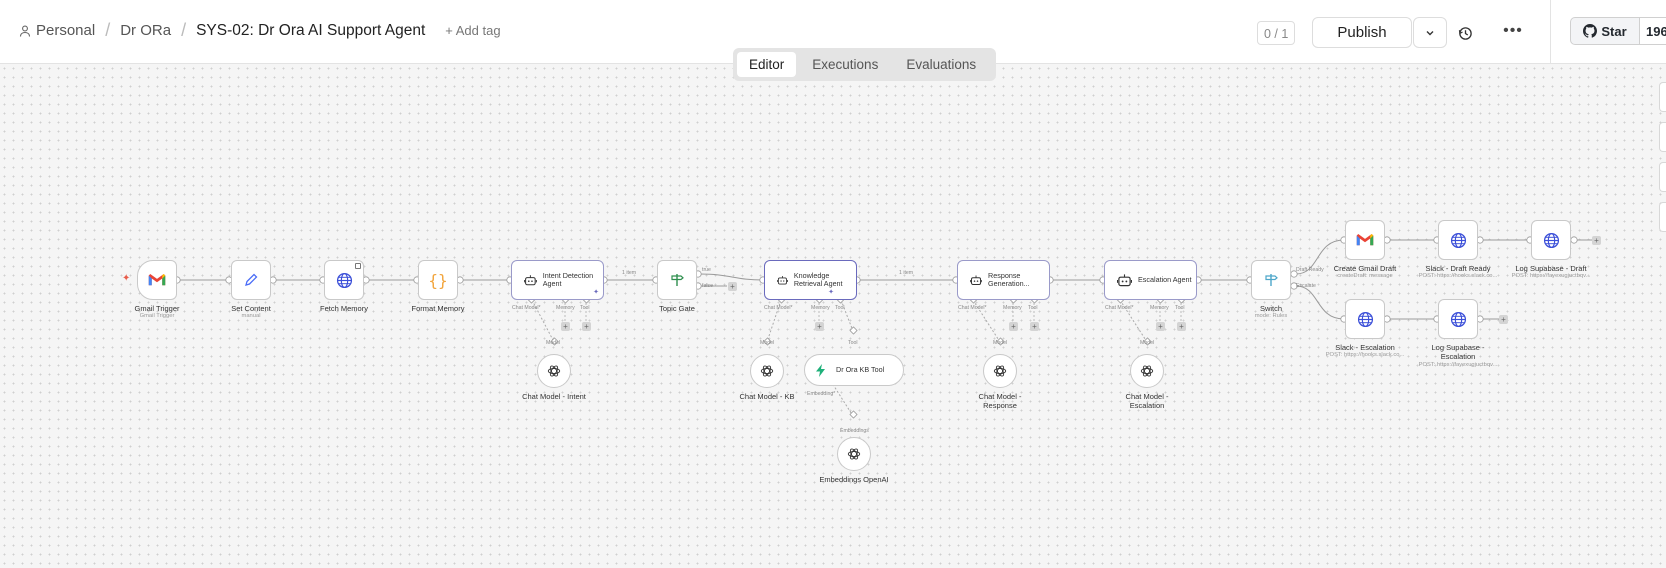  I want to click on port-label: true, so click(706, 270).